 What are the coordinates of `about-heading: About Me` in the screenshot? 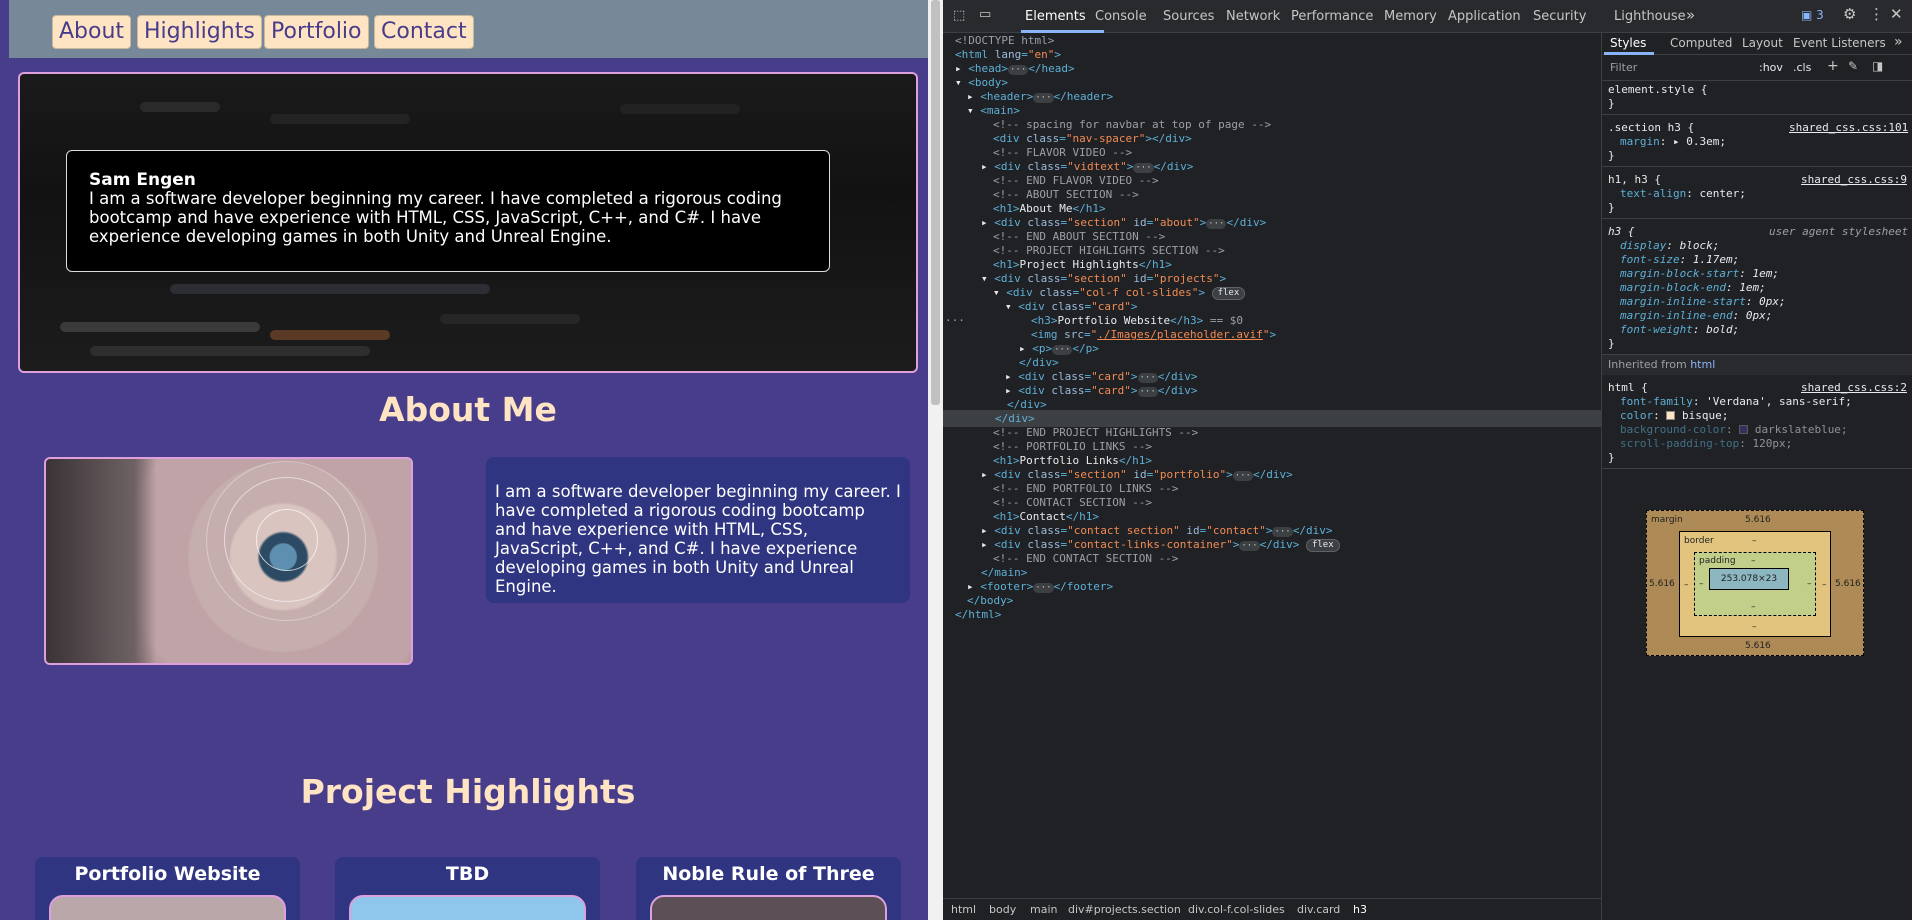 It's located at (468, 409).